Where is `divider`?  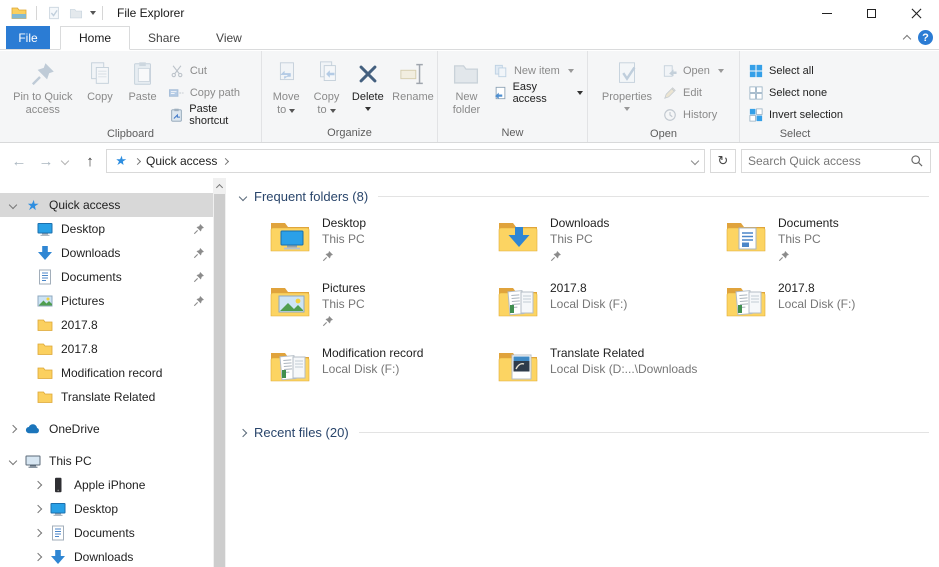 divider is located at coordinates (643, 432).